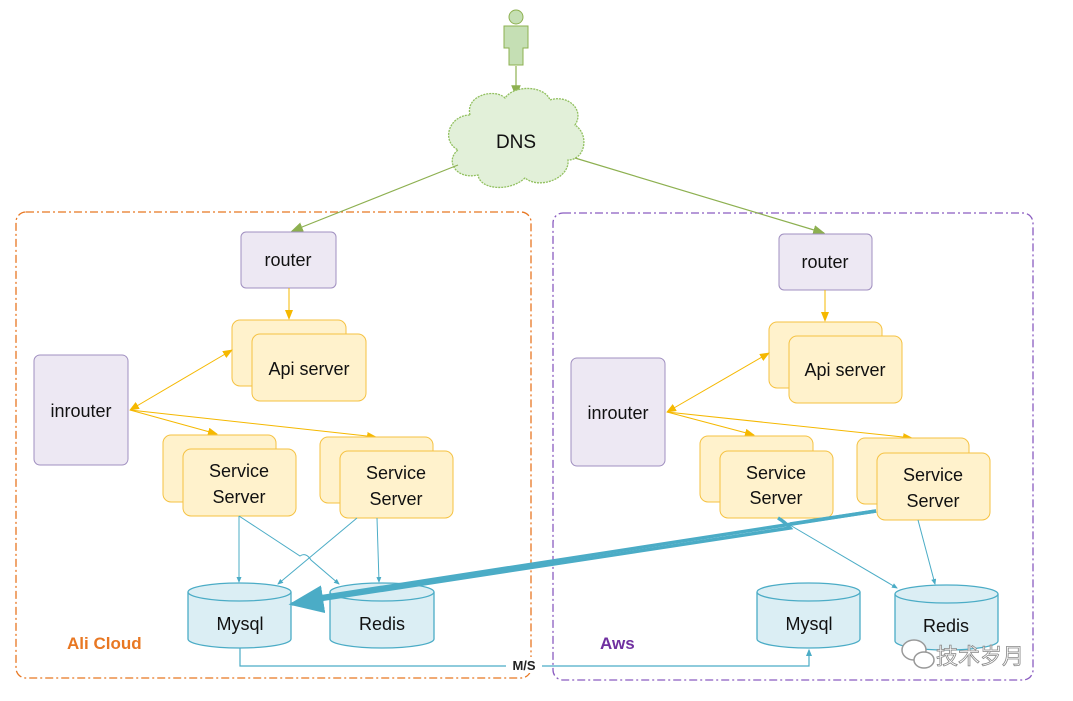 Image resolution: width=1073 pixels, height=701 pixels. I want to click on right-service-server-2: Service Server, so click(923, 479).